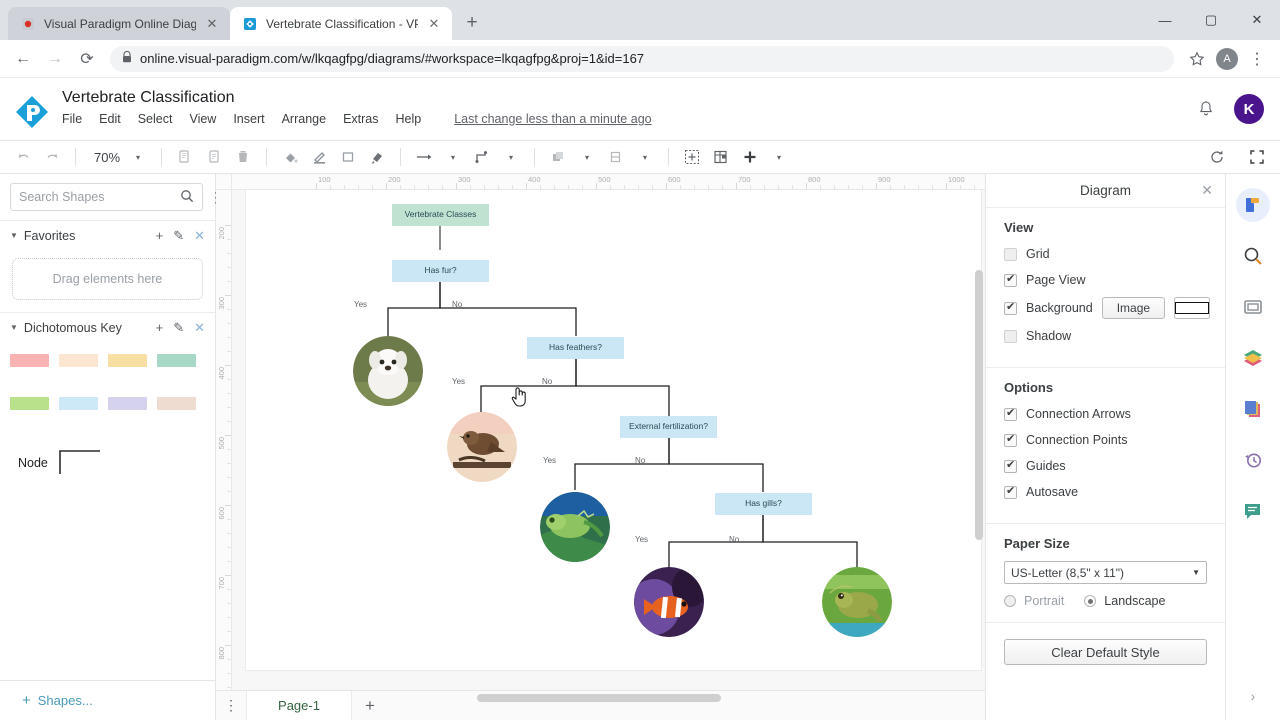 The height and width of the screenshot is (720, 1280). What do you see at coordinates (1249, 109) in the screenshot?
I see `user-avatar: K` at bounding box center [1249, 109].